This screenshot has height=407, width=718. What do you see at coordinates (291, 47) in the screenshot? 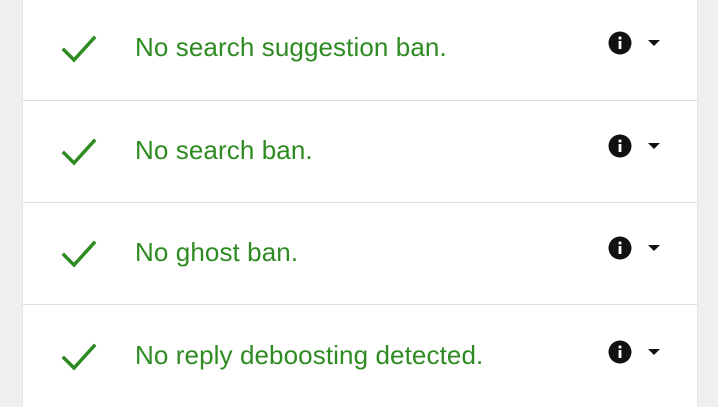
I see `check-label: No search suggestion ban.` at bounding box center [291, 47].